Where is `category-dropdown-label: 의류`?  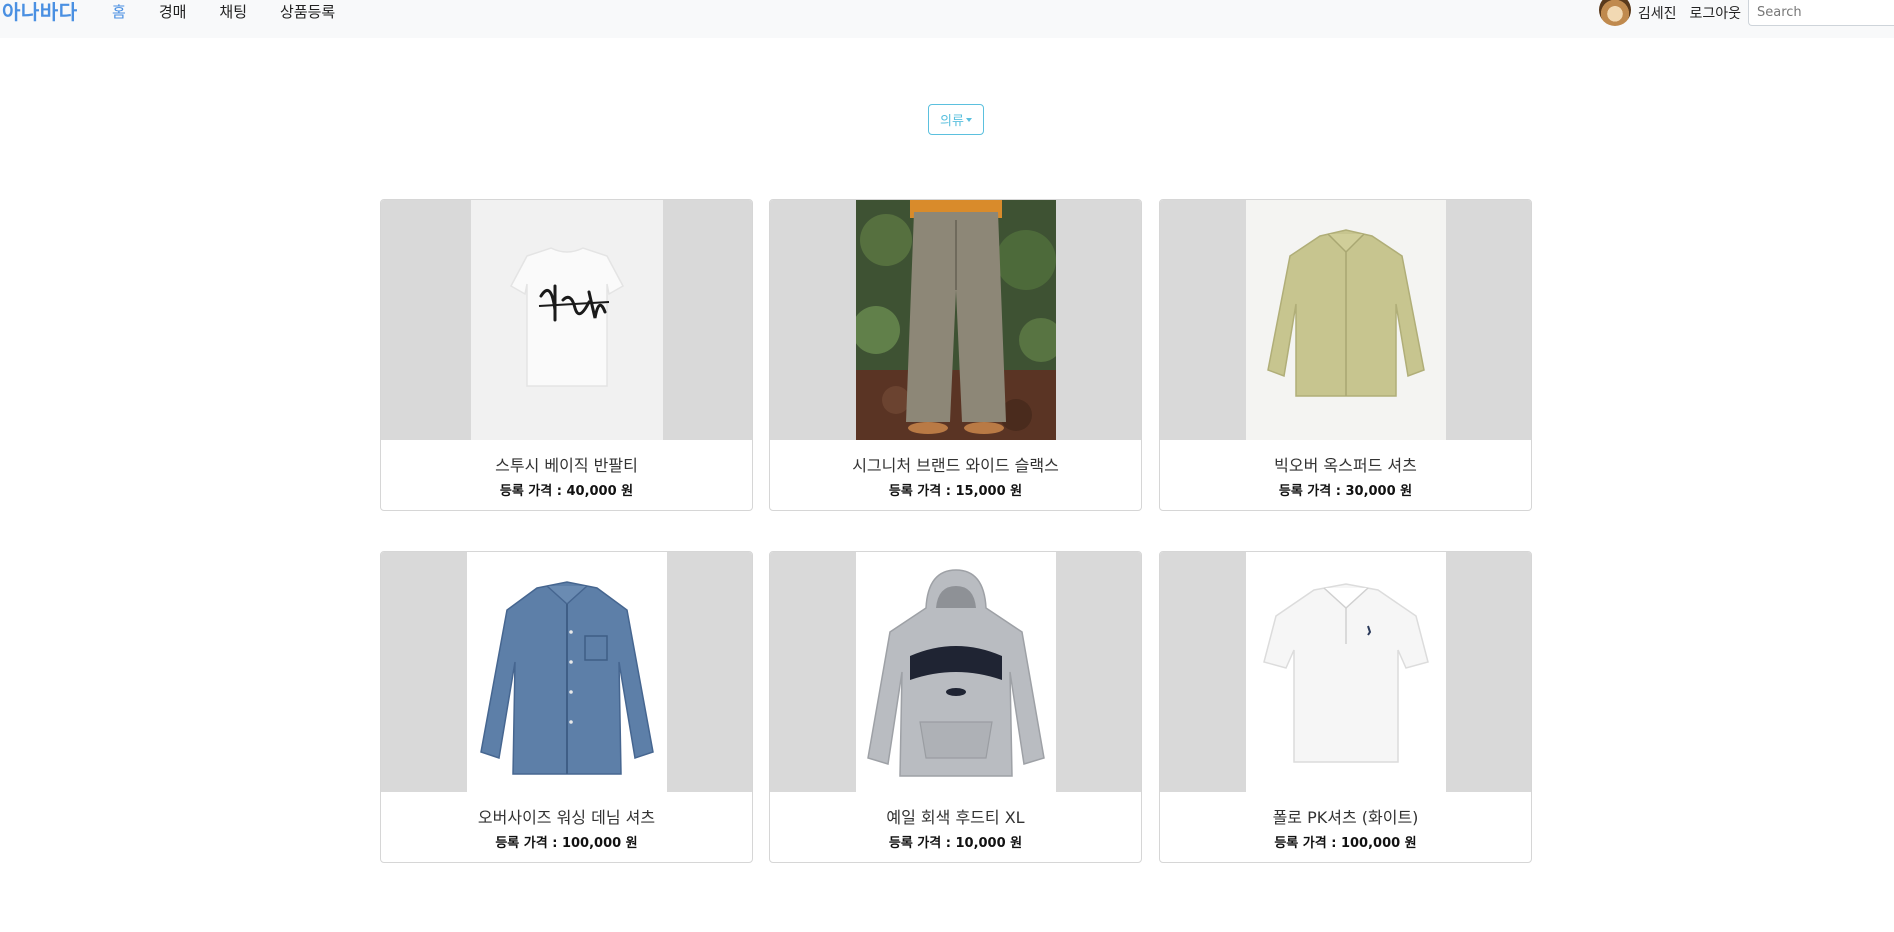
category-dropdown-label: 의류 is located at coordinates (952, 121).